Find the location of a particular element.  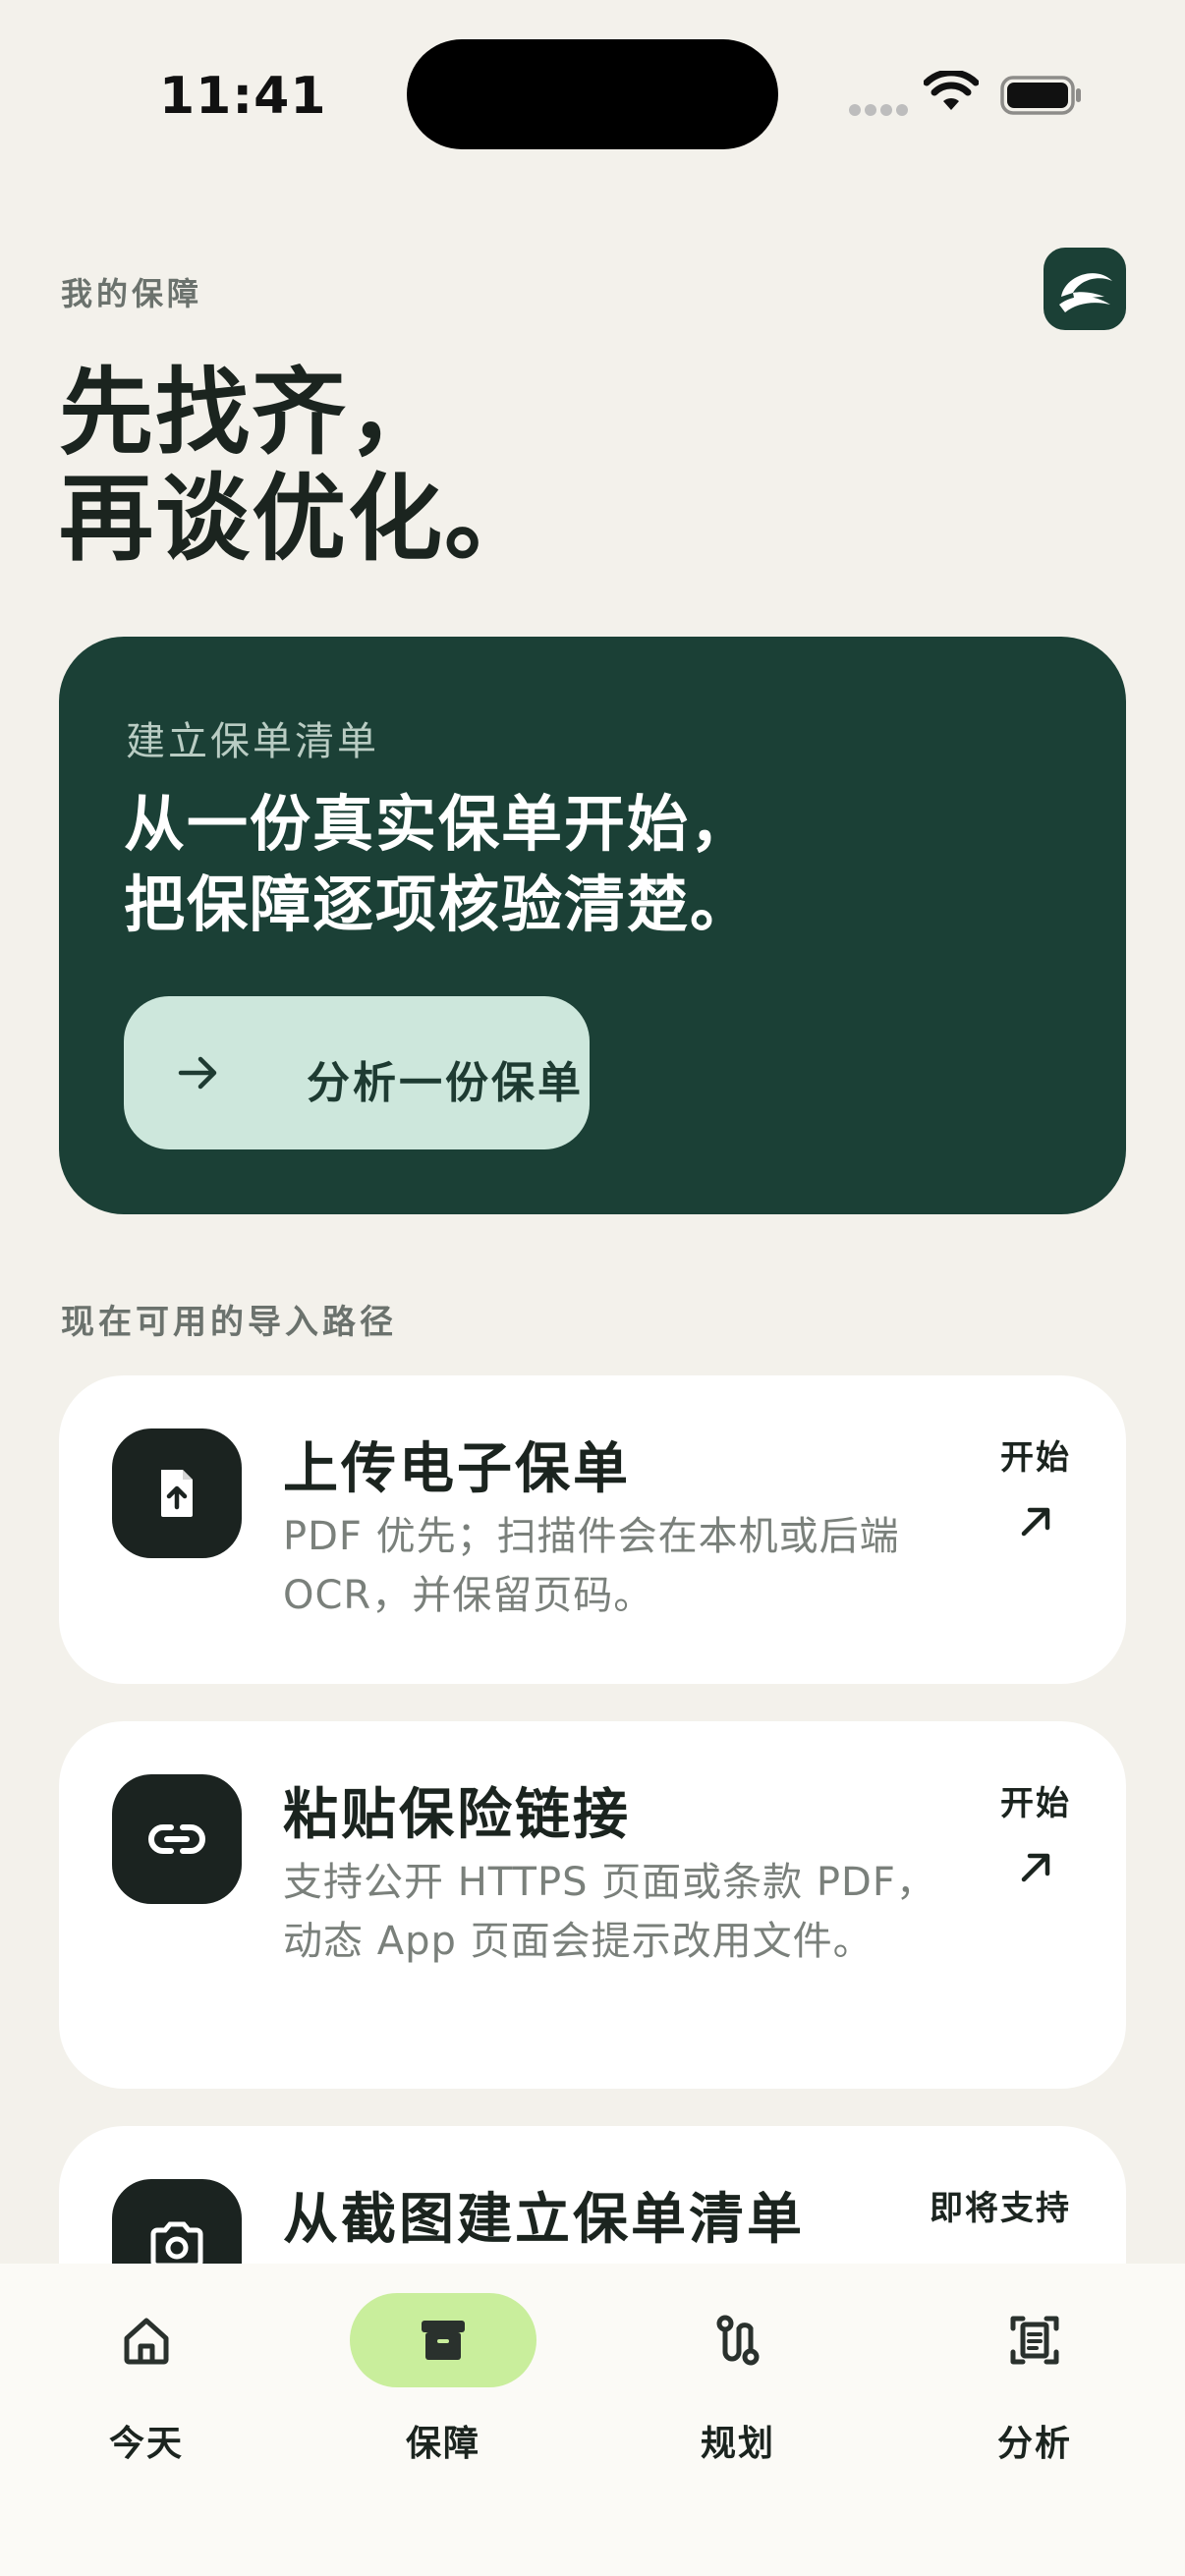

page-eyebrow: 我的保障 is located at coordinates (132, 293).